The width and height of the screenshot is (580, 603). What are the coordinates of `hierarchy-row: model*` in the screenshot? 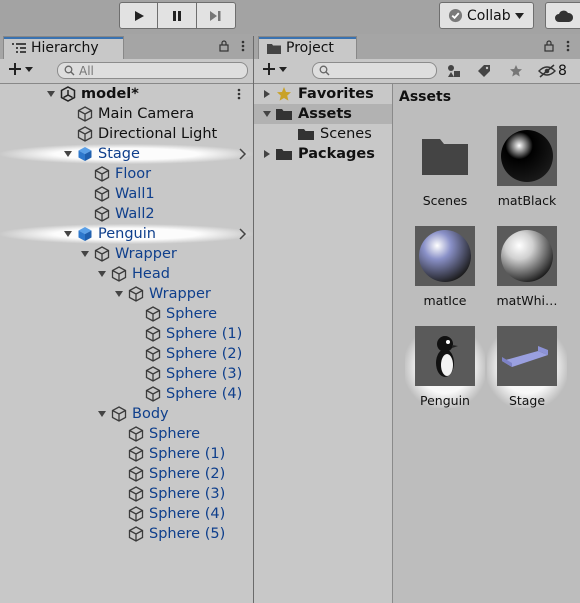 It's located at (126, 94).